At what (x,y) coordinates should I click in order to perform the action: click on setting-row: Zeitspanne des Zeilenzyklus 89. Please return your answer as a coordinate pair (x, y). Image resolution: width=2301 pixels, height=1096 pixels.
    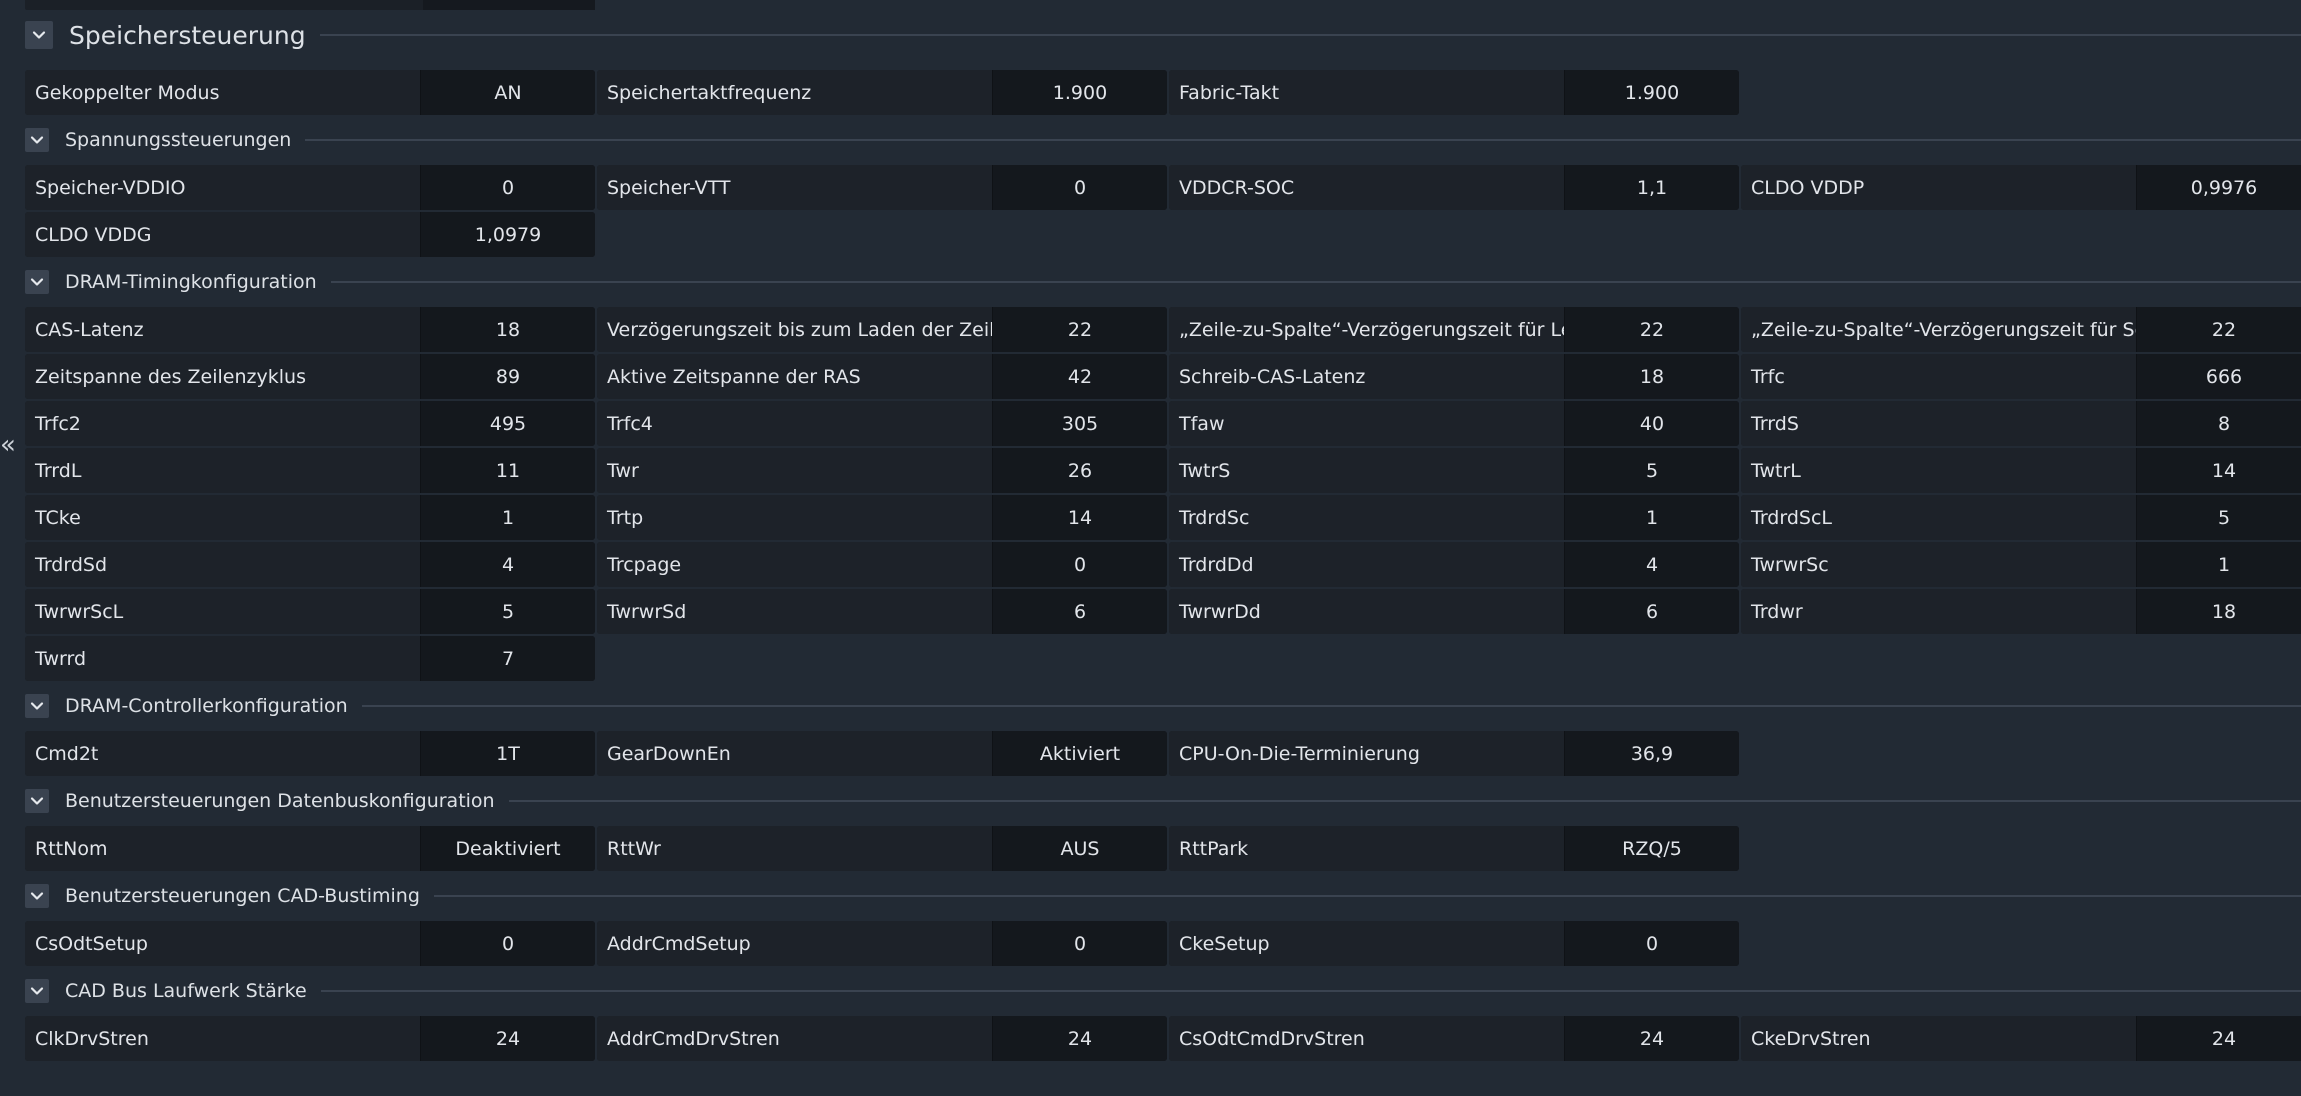
    Looking at the image, I should click on (310, 376).